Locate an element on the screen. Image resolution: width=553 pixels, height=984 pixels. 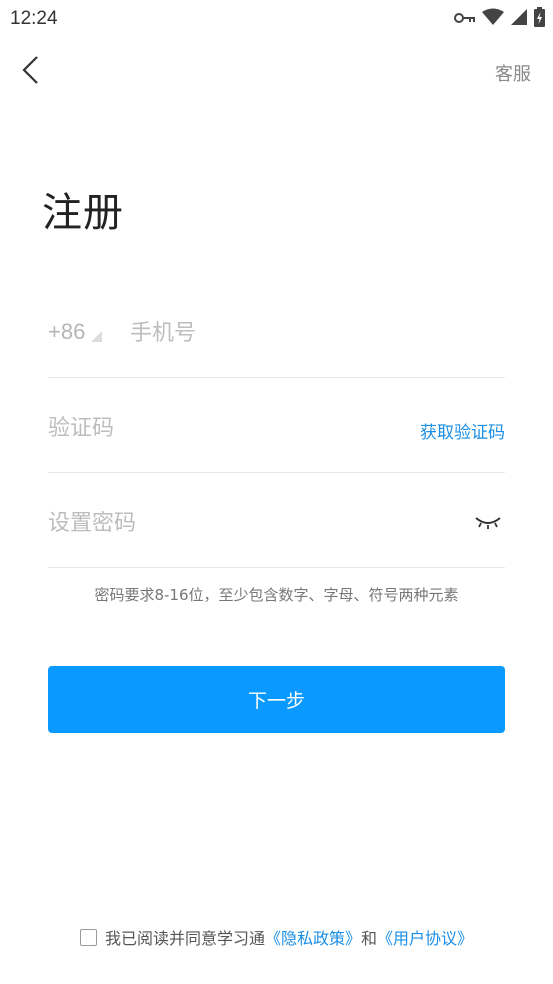
nav-bar: 客服 is located at coordinates (276, 72).